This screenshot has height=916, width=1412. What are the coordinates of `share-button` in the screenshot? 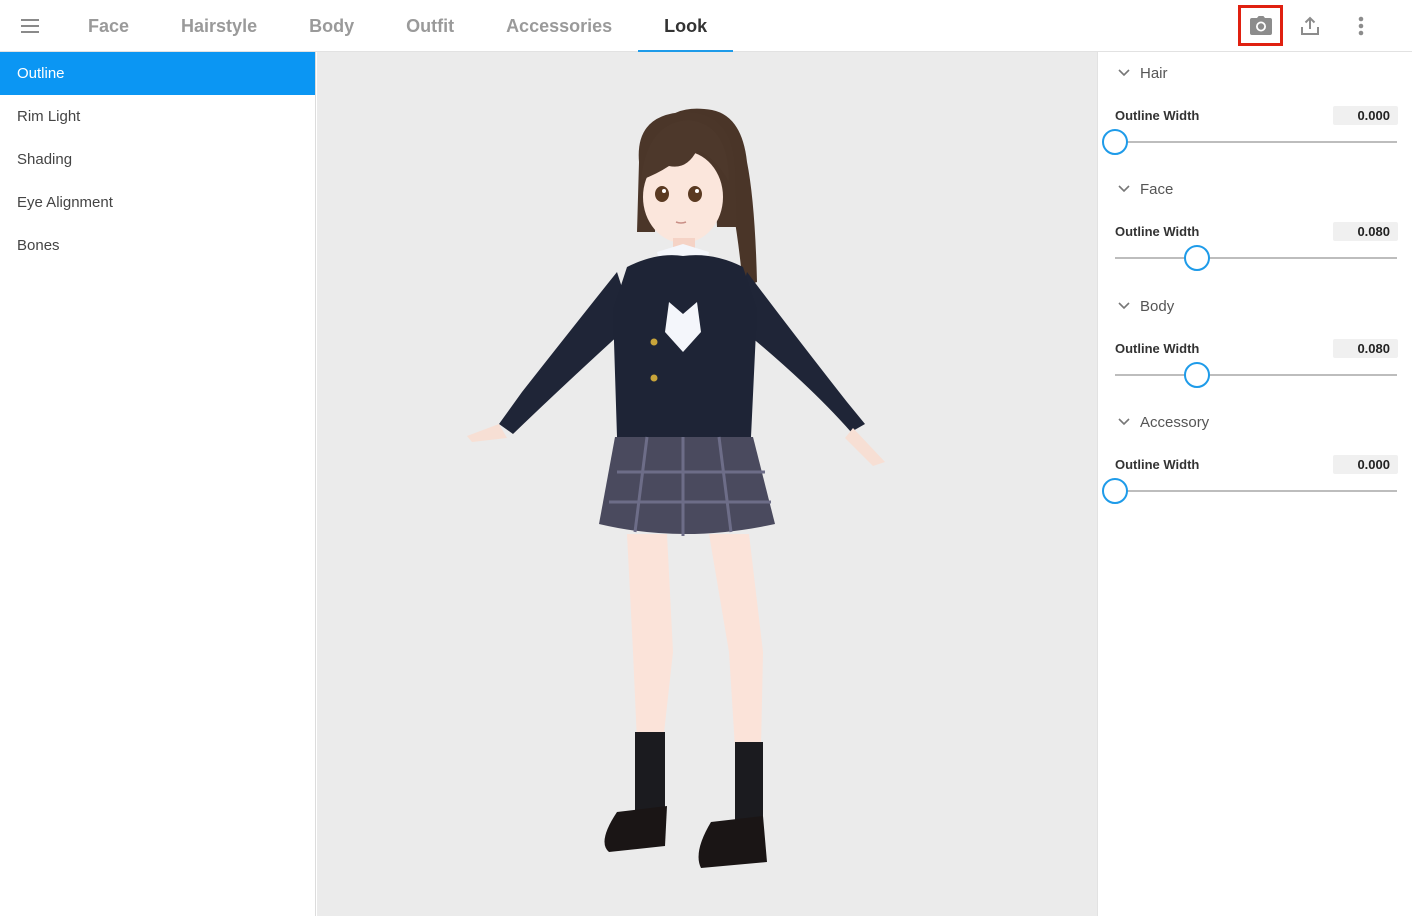 It's located at (1310, 26).